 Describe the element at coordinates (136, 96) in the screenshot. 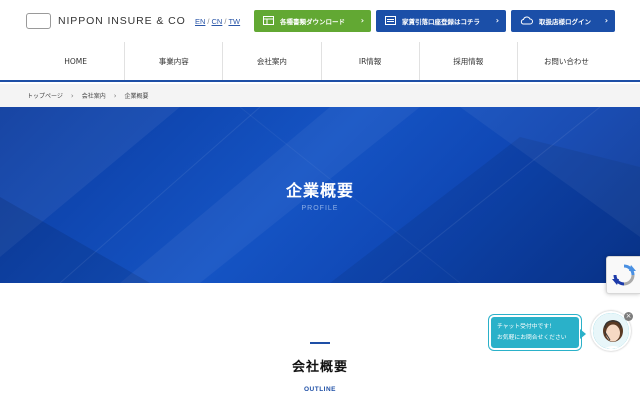

I see `breadcrumb-current: 企業概要` at that location.